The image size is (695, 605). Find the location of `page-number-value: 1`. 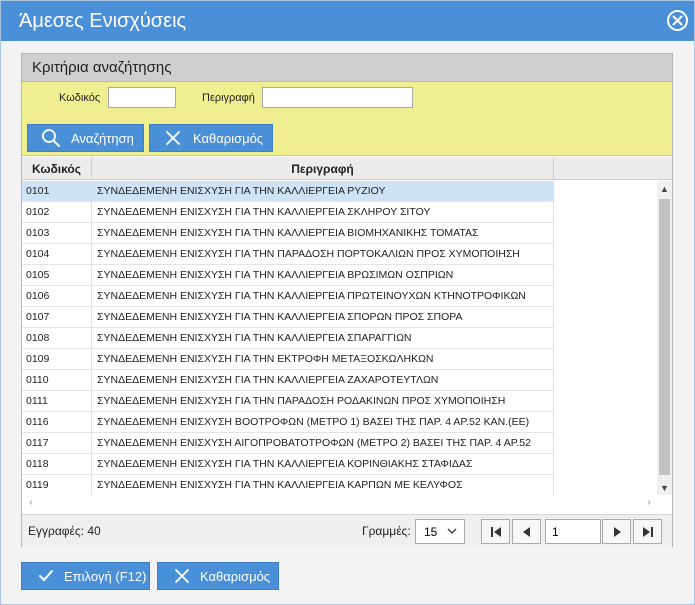

page-number-value: 1 is located at coordinates (555, 531).